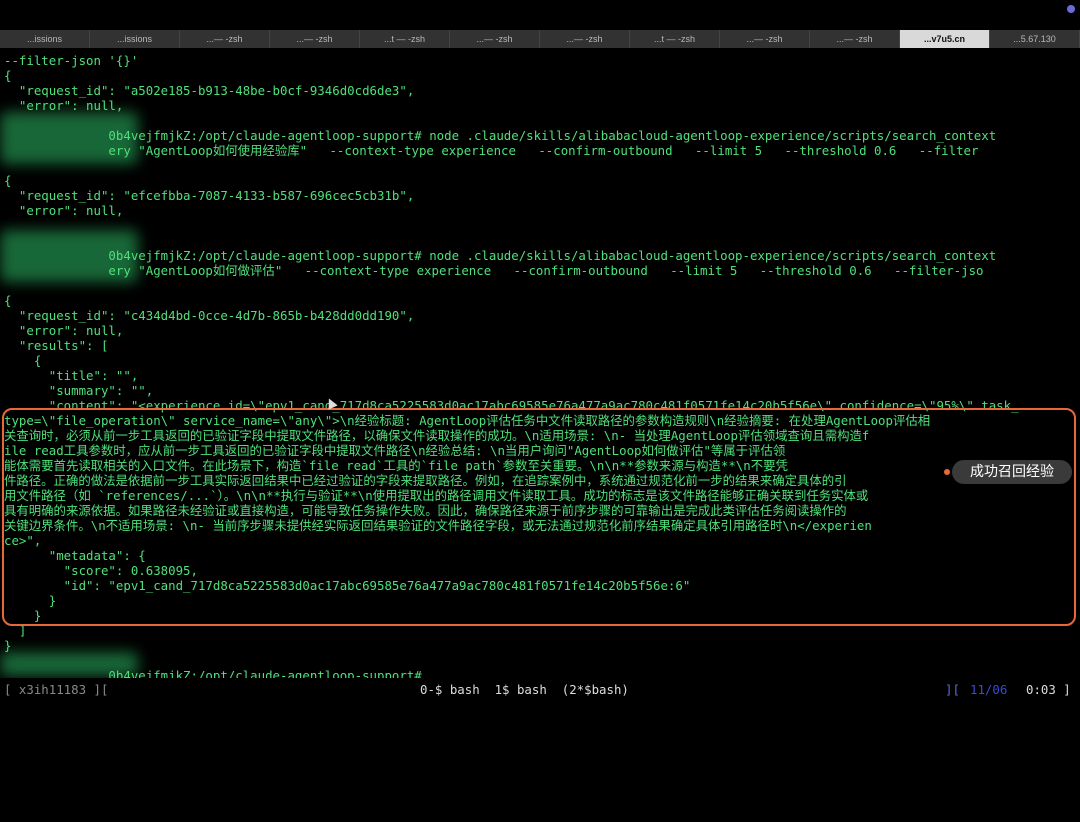 This screenshot has height=822, width=1080. I want to click on window-title-bar, so click(540, 15).